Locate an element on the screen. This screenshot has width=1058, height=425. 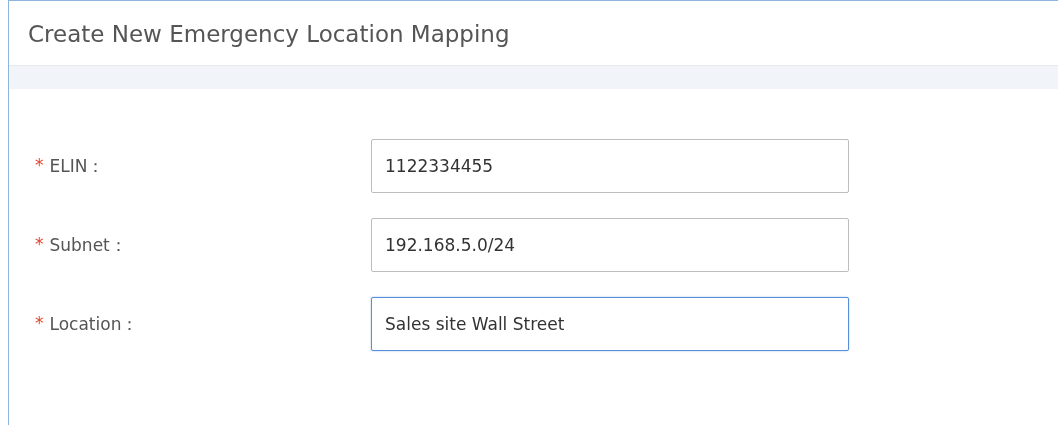
field-label: Location： is located at coordinates (94, 324).